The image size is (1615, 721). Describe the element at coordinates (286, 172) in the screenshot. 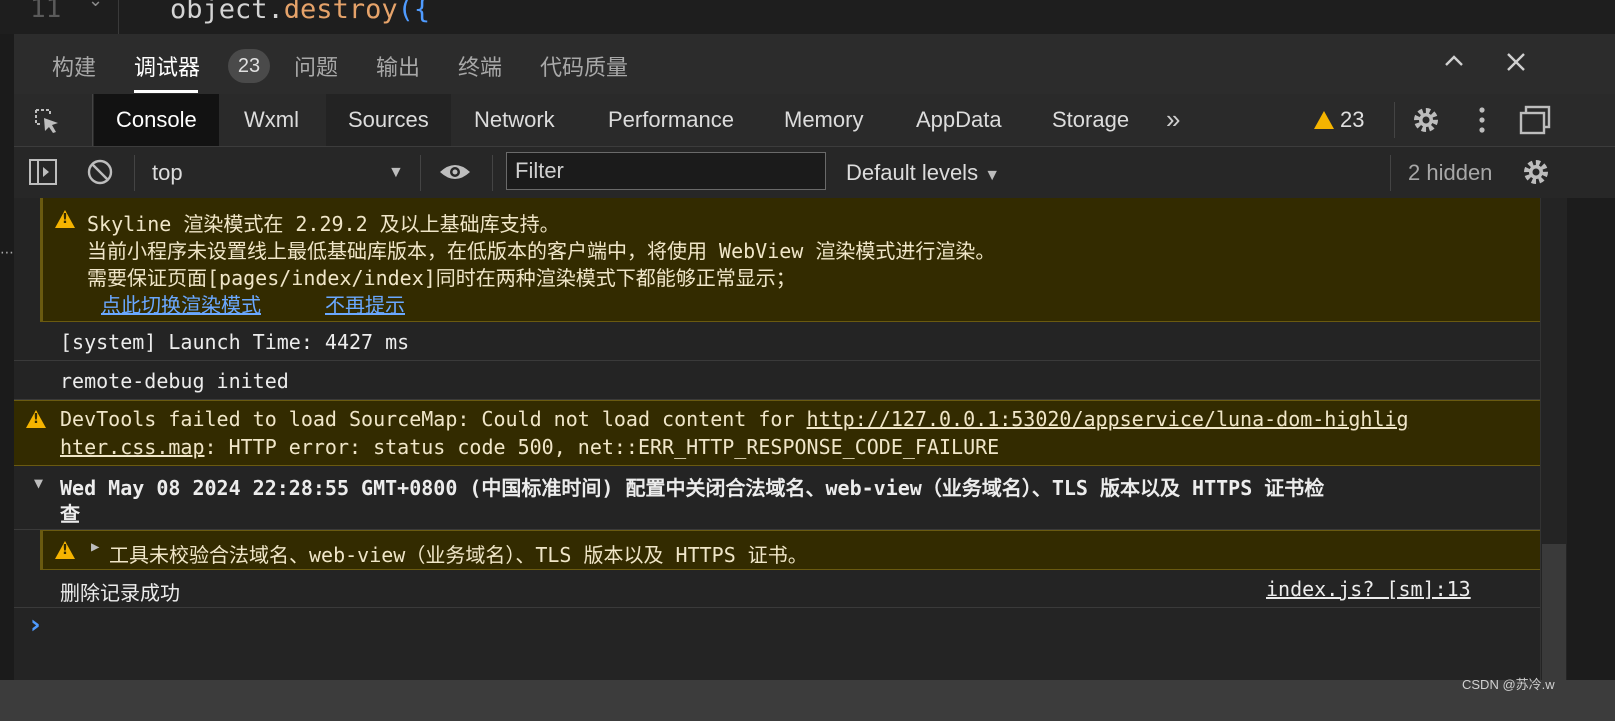

I see `context-selector: top` at that location.